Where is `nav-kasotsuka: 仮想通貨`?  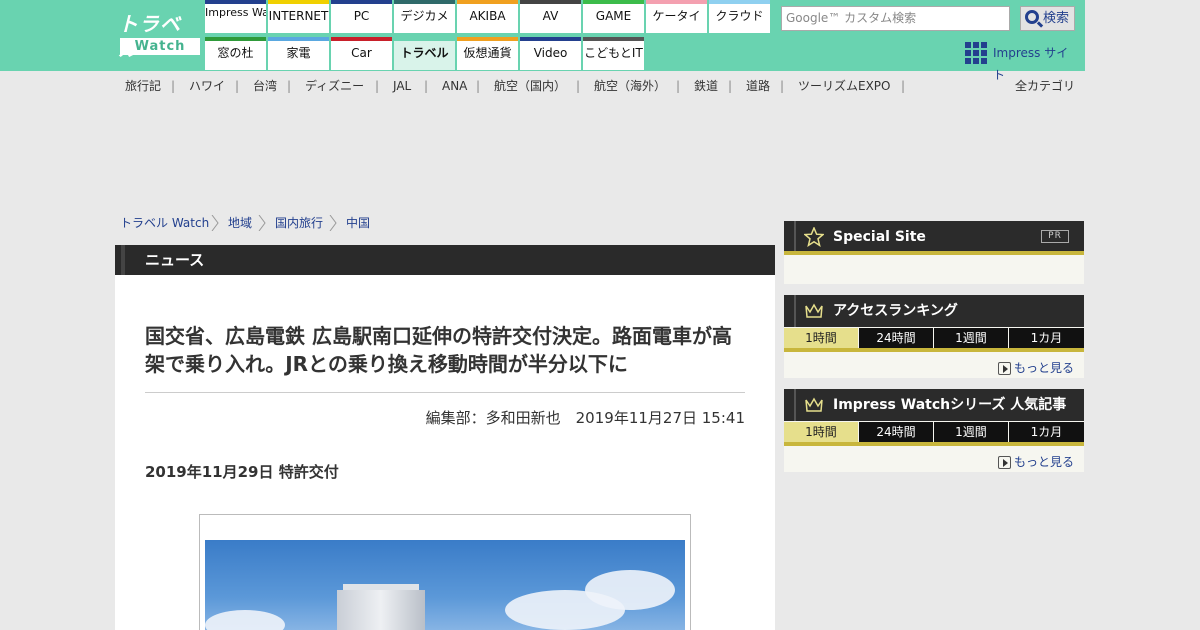
nav-kasotsuka: 仮想通貨 is located at coordinates (487, 53).